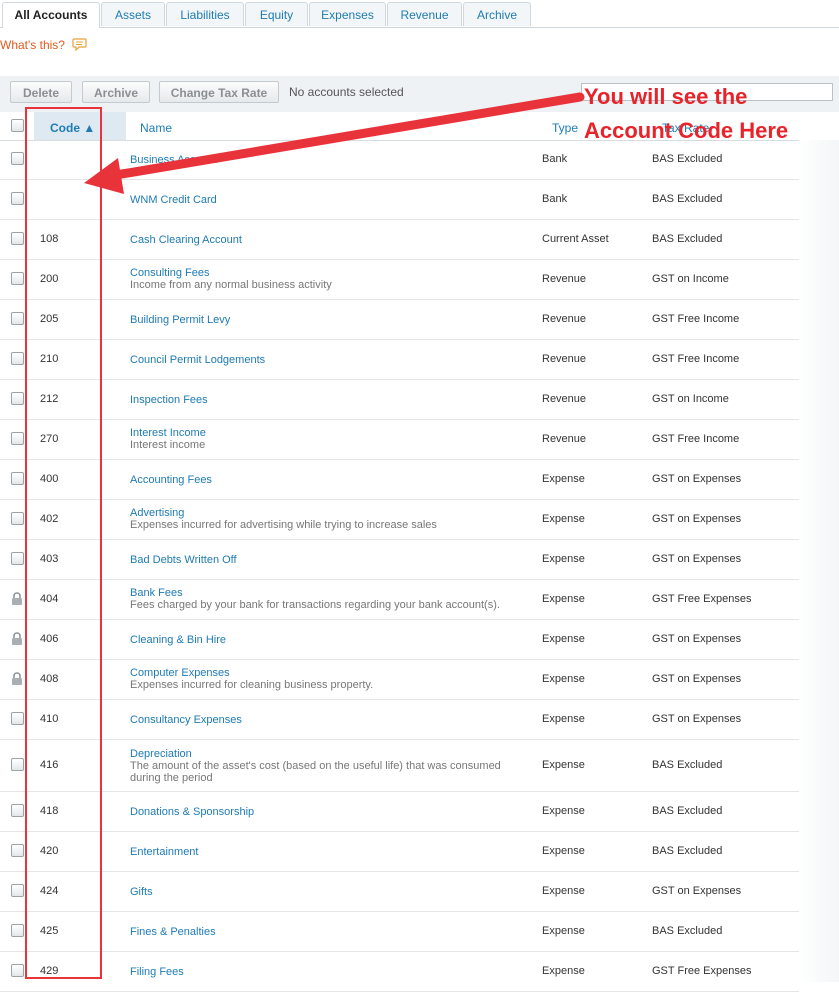 This screenshot has width=839, height=992. Describe the element at coordinates (116, 92) in the screenshot. I see `archive-button: Archive` at that location.